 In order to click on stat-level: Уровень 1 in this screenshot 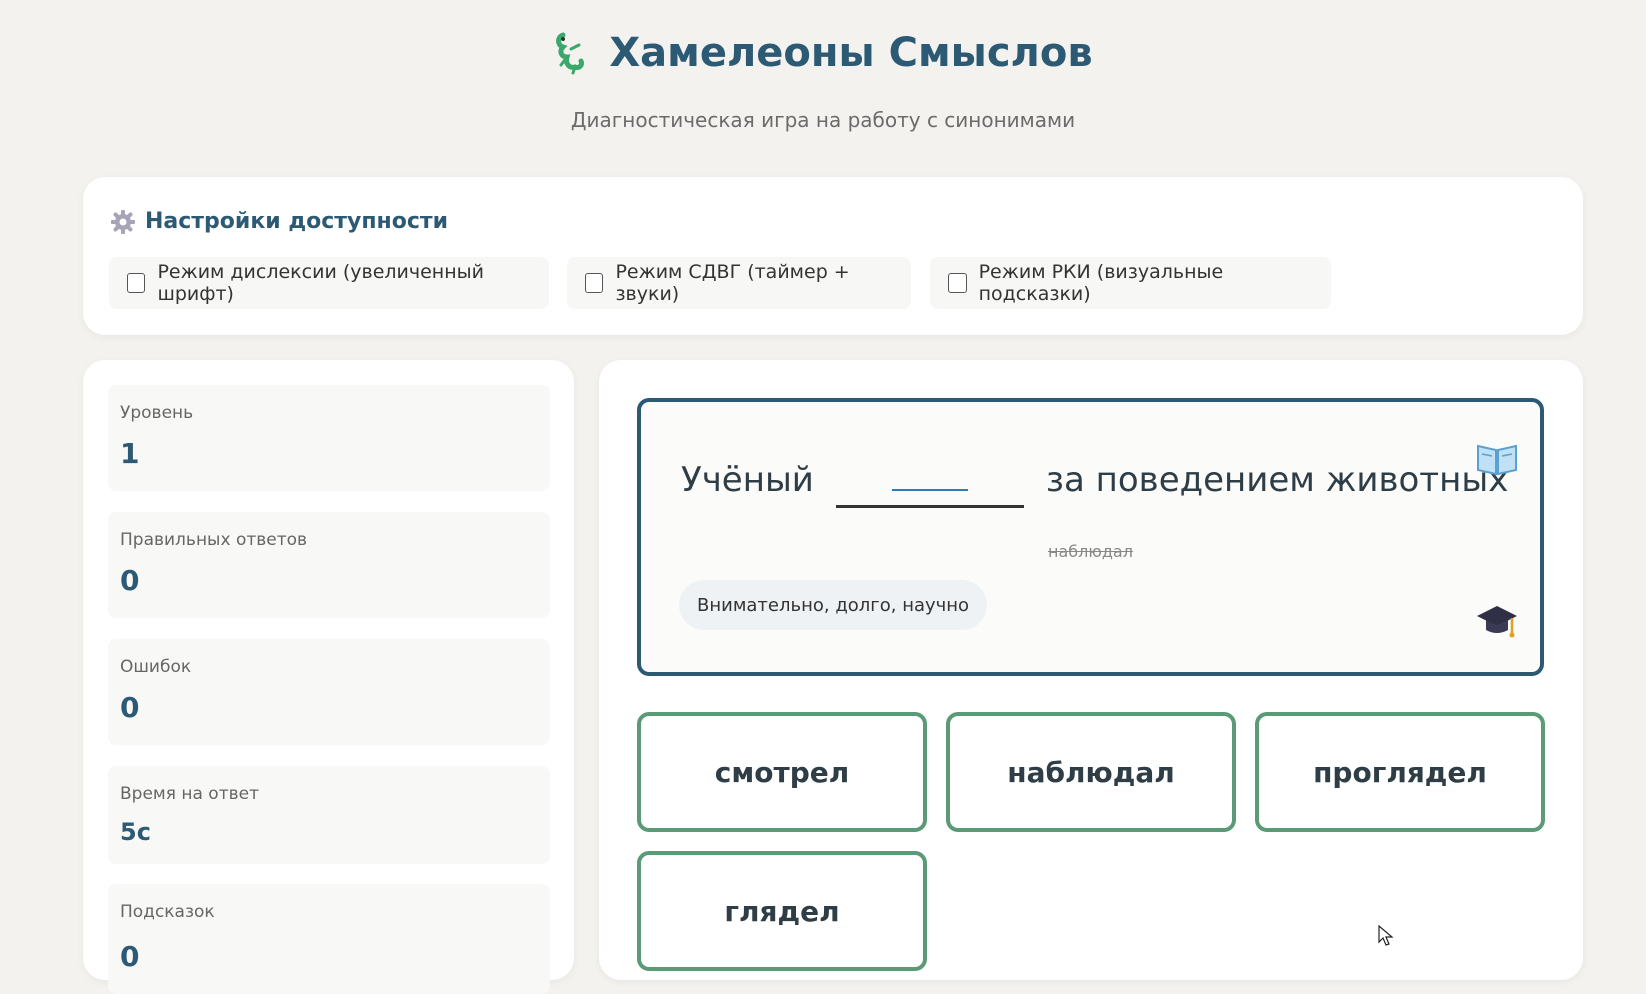, I will do `click(329, 438)`.